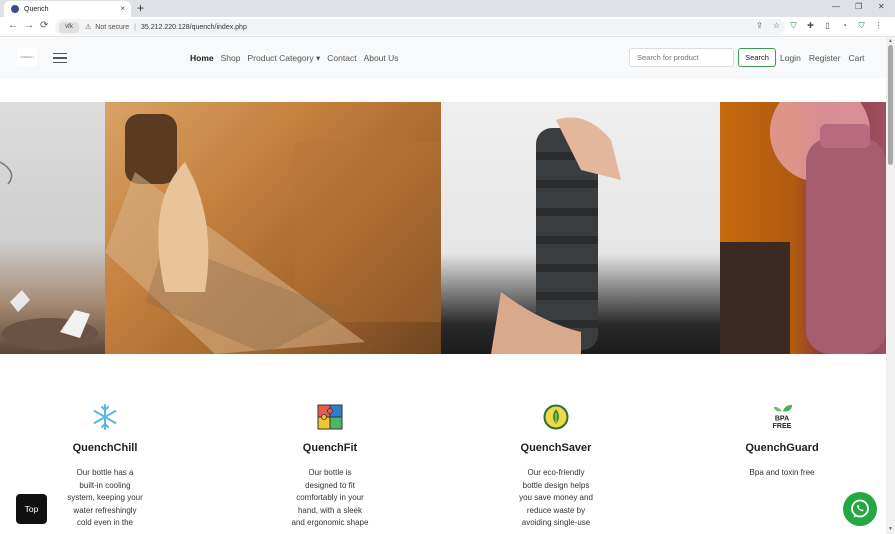  I want to click on collapsible-bottle-illustration, so click(556, 235).